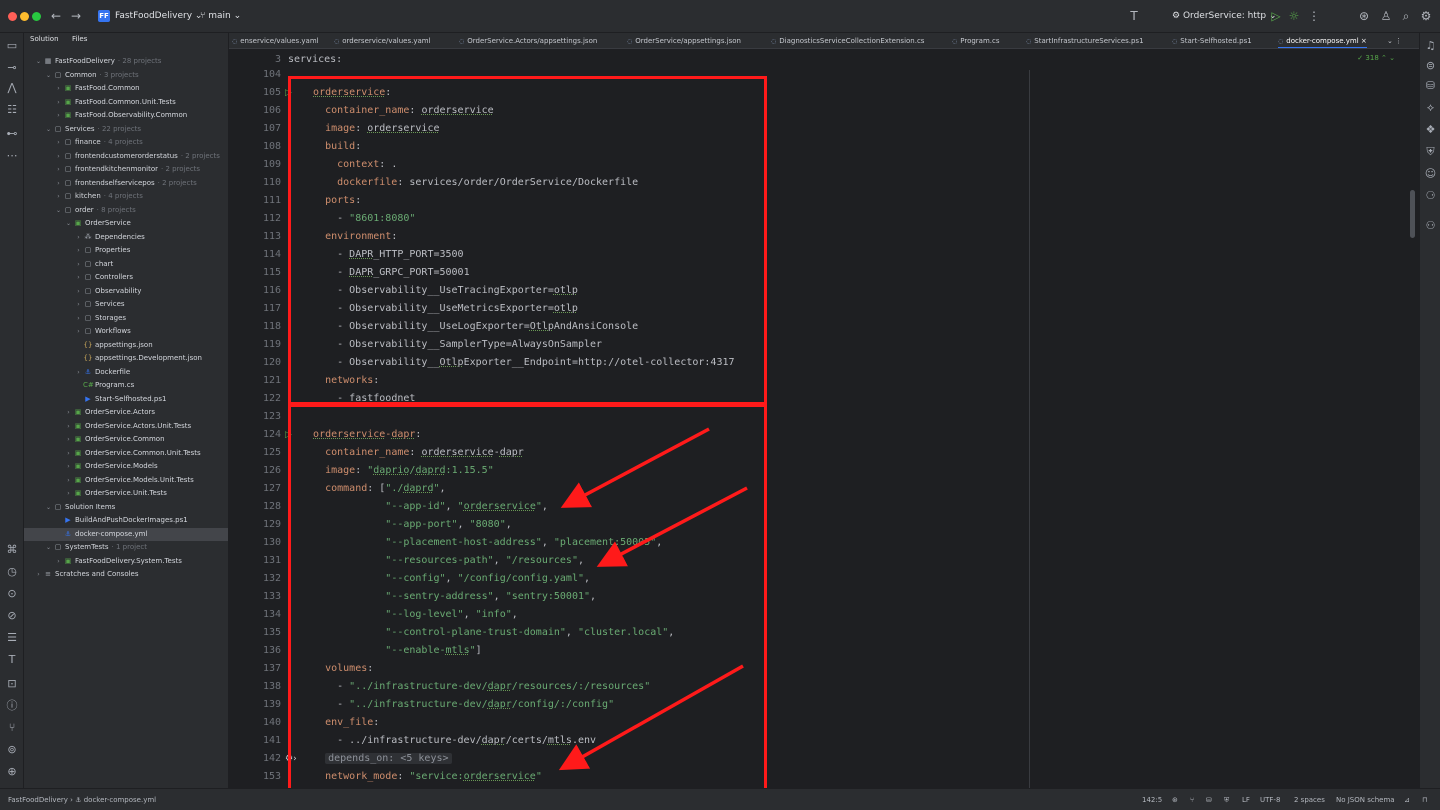  I want to click on tree-item: › ▢ finance · 4 projects, so click(126, 143).